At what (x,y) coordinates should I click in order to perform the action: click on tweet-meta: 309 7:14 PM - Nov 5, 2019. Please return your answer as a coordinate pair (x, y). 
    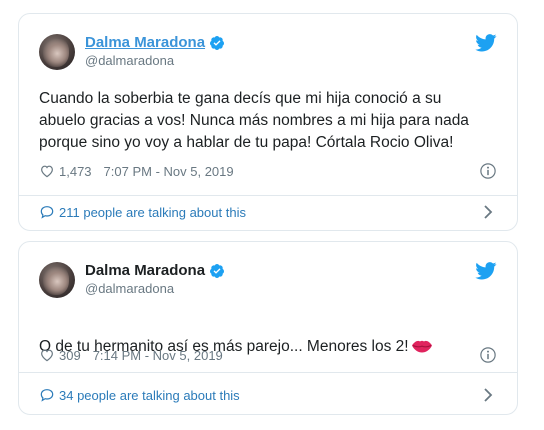
    Looking at the image, I should click on (268, 355).